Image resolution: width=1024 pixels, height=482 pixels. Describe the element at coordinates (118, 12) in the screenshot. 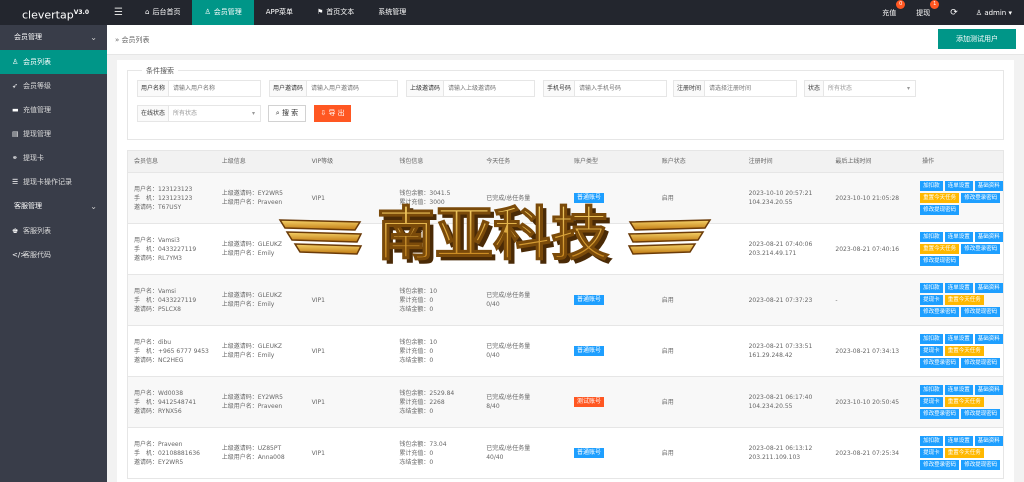

I see `menu-toggle-icon: ☰` at that location.